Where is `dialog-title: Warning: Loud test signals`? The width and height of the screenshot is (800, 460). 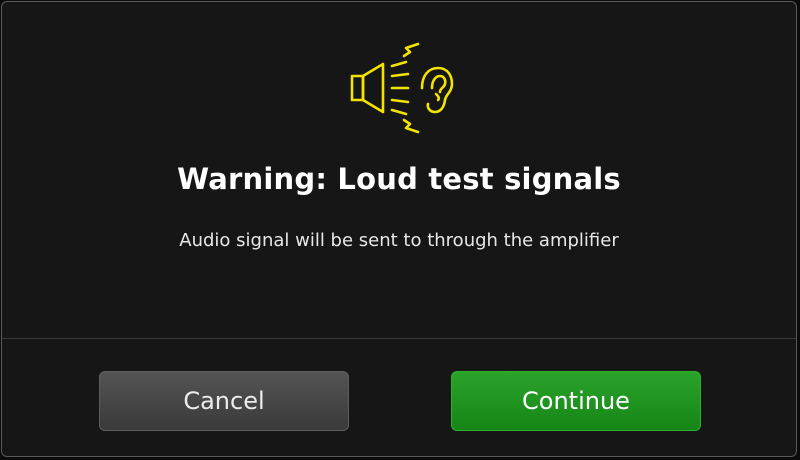 dialog-title: Warning: Loud test signals is located at coordinates (399, 179).